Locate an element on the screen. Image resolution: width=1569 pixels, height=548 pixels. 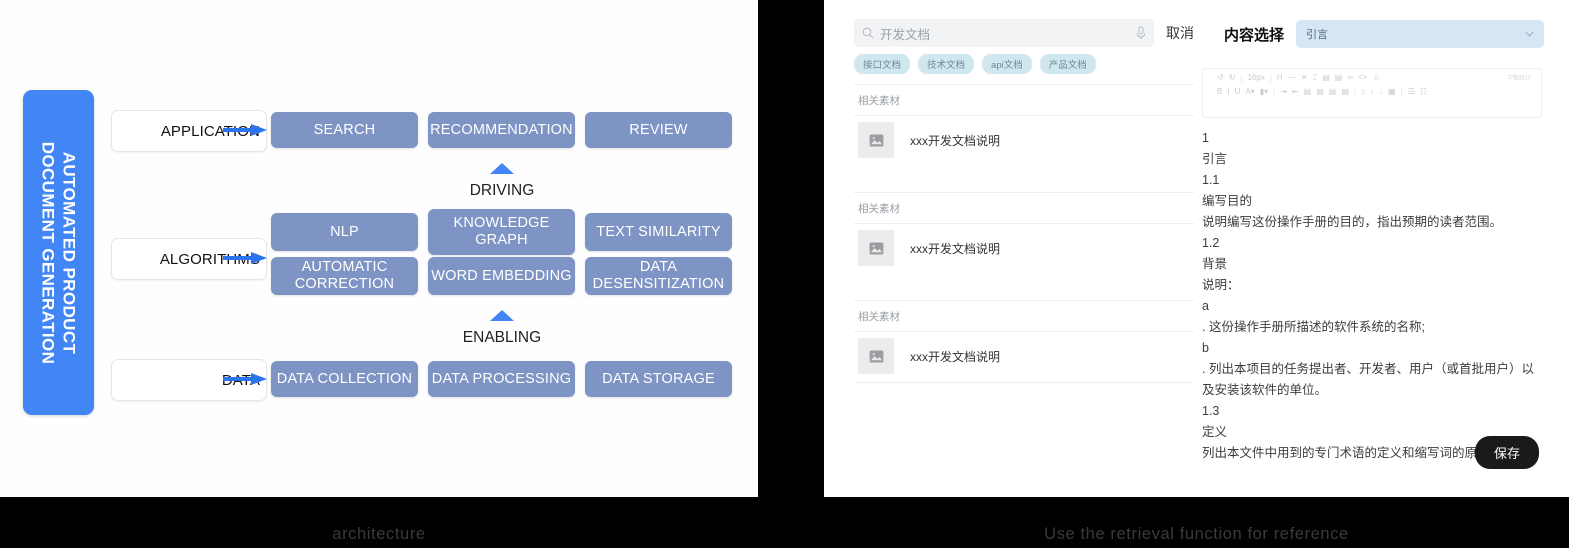
cell-text-similarity: TEXT SIMILARITY is located at coordinates (658, 232).